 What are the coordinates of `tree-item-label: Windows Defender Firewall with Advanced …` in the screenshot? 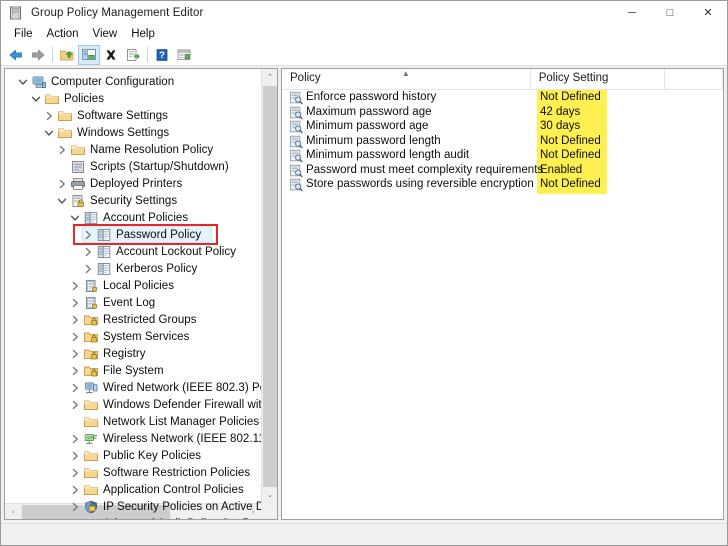 It's located at (182, 404).